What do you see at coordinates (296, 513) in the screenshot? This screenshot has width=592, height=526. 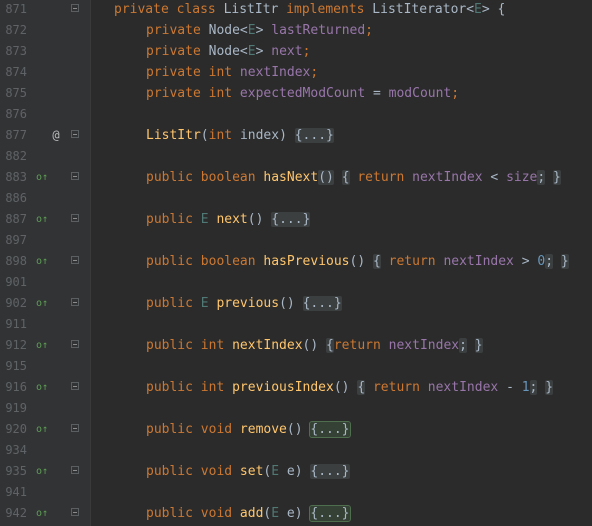 I see `code-line: 942 o↑ public void add(E e) {...}` at bounding box center [296, 513].